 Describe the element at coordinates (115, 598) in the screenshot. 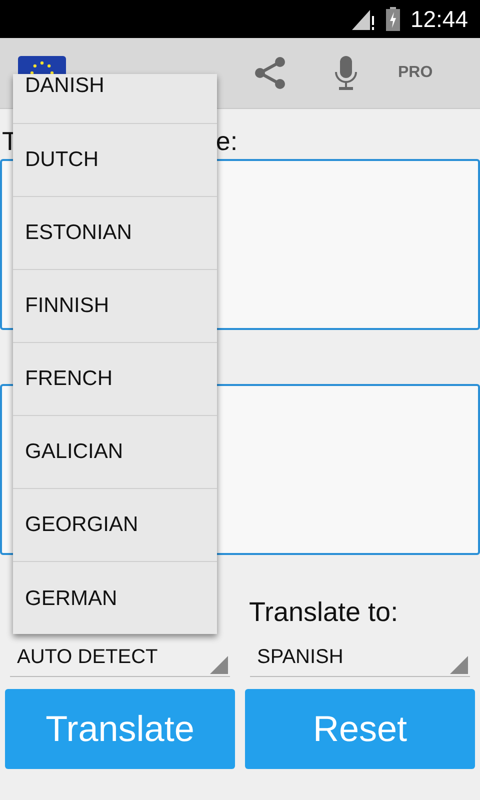

I see `language-menu-item: GERMAN` at that location.